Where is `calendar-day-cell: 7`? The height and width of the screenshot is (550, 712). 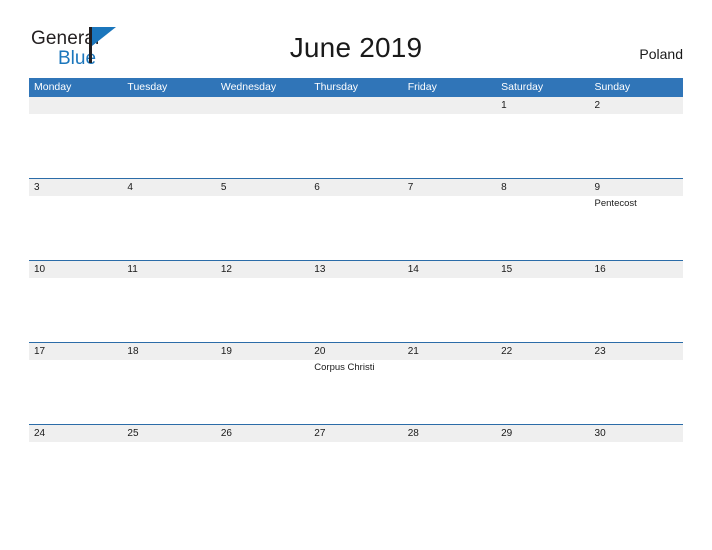
calendar-day-cell: 7 is located at coordinates (449, 219).